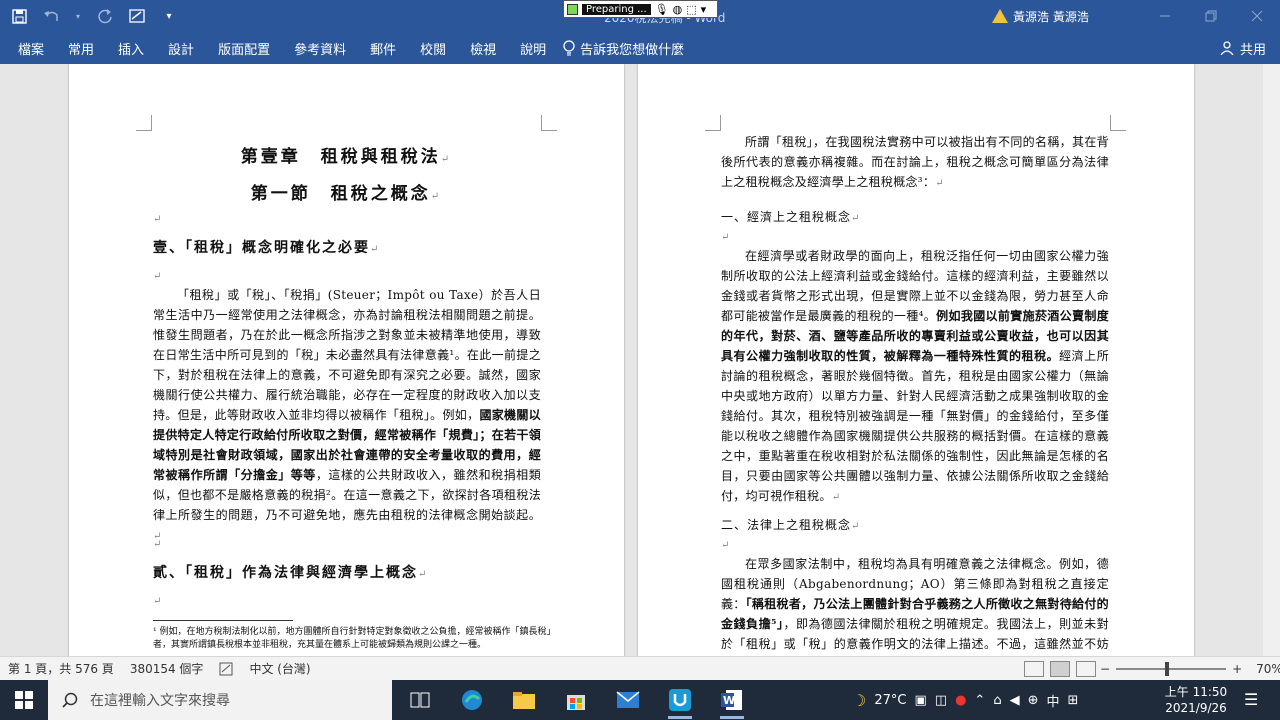  I want to click on zoom-slider, so click(1171, 669).